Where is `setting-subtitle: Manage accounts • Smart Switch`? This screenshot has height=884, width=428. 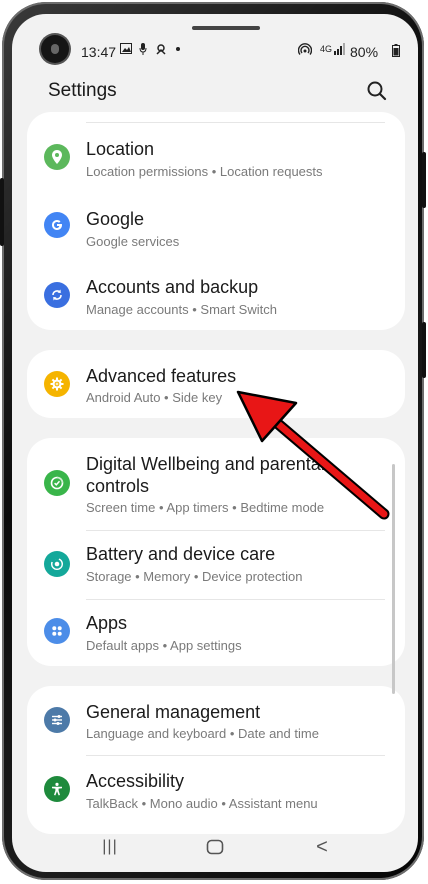 setting-subtitle: Manage accounts • Smart Switch is located at coordinates (181, 309).